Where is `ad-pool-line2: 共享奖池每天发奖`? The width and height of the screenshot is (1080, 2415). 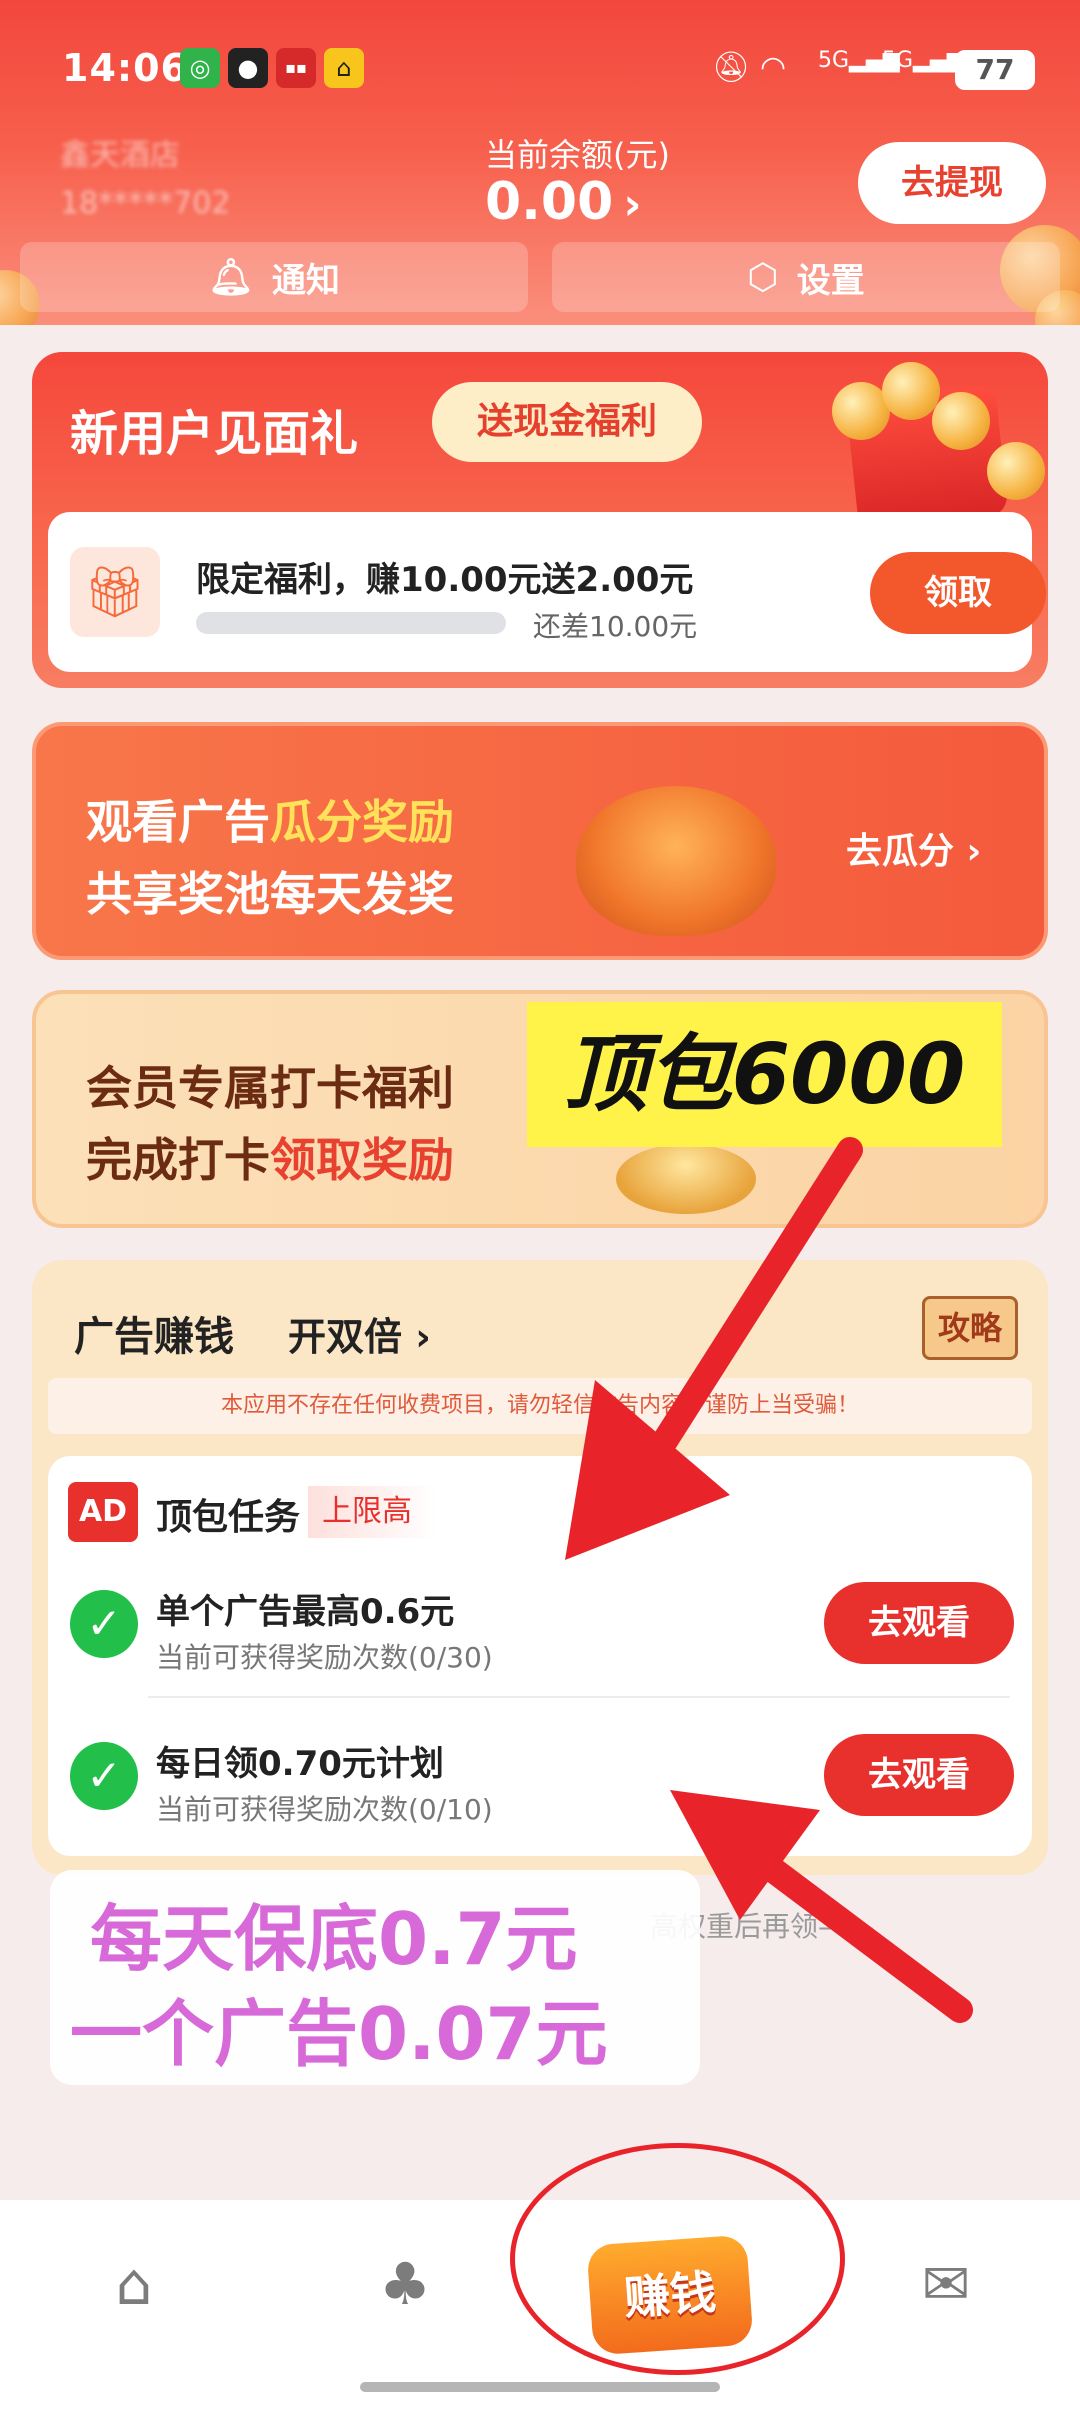 ad-pool-line2: 共享奖池每天发奖 is located at coordinates (270, 894).